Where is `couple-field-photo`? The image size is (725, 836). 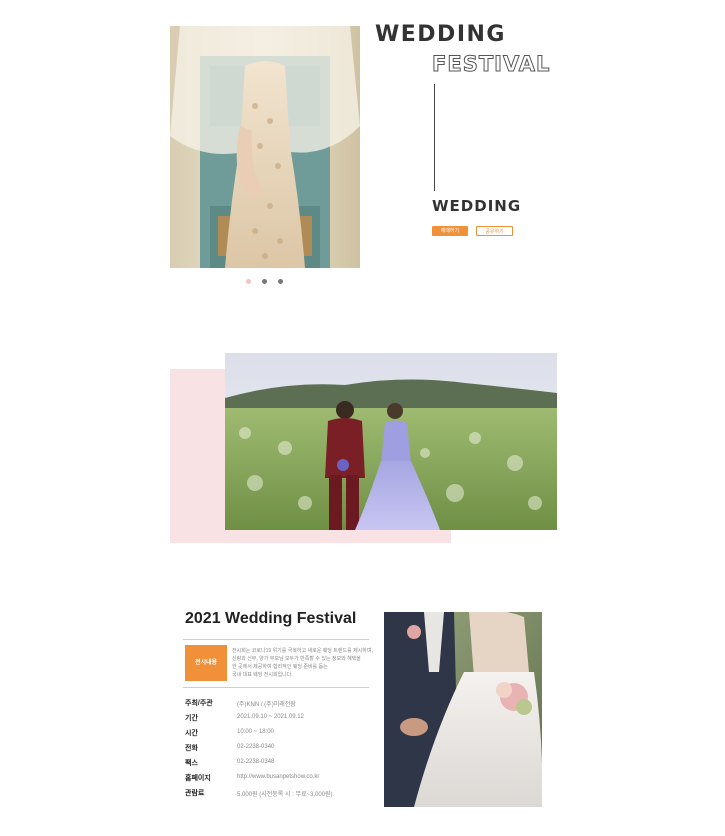
couple-field-photo is located at coordinates (391, 441).